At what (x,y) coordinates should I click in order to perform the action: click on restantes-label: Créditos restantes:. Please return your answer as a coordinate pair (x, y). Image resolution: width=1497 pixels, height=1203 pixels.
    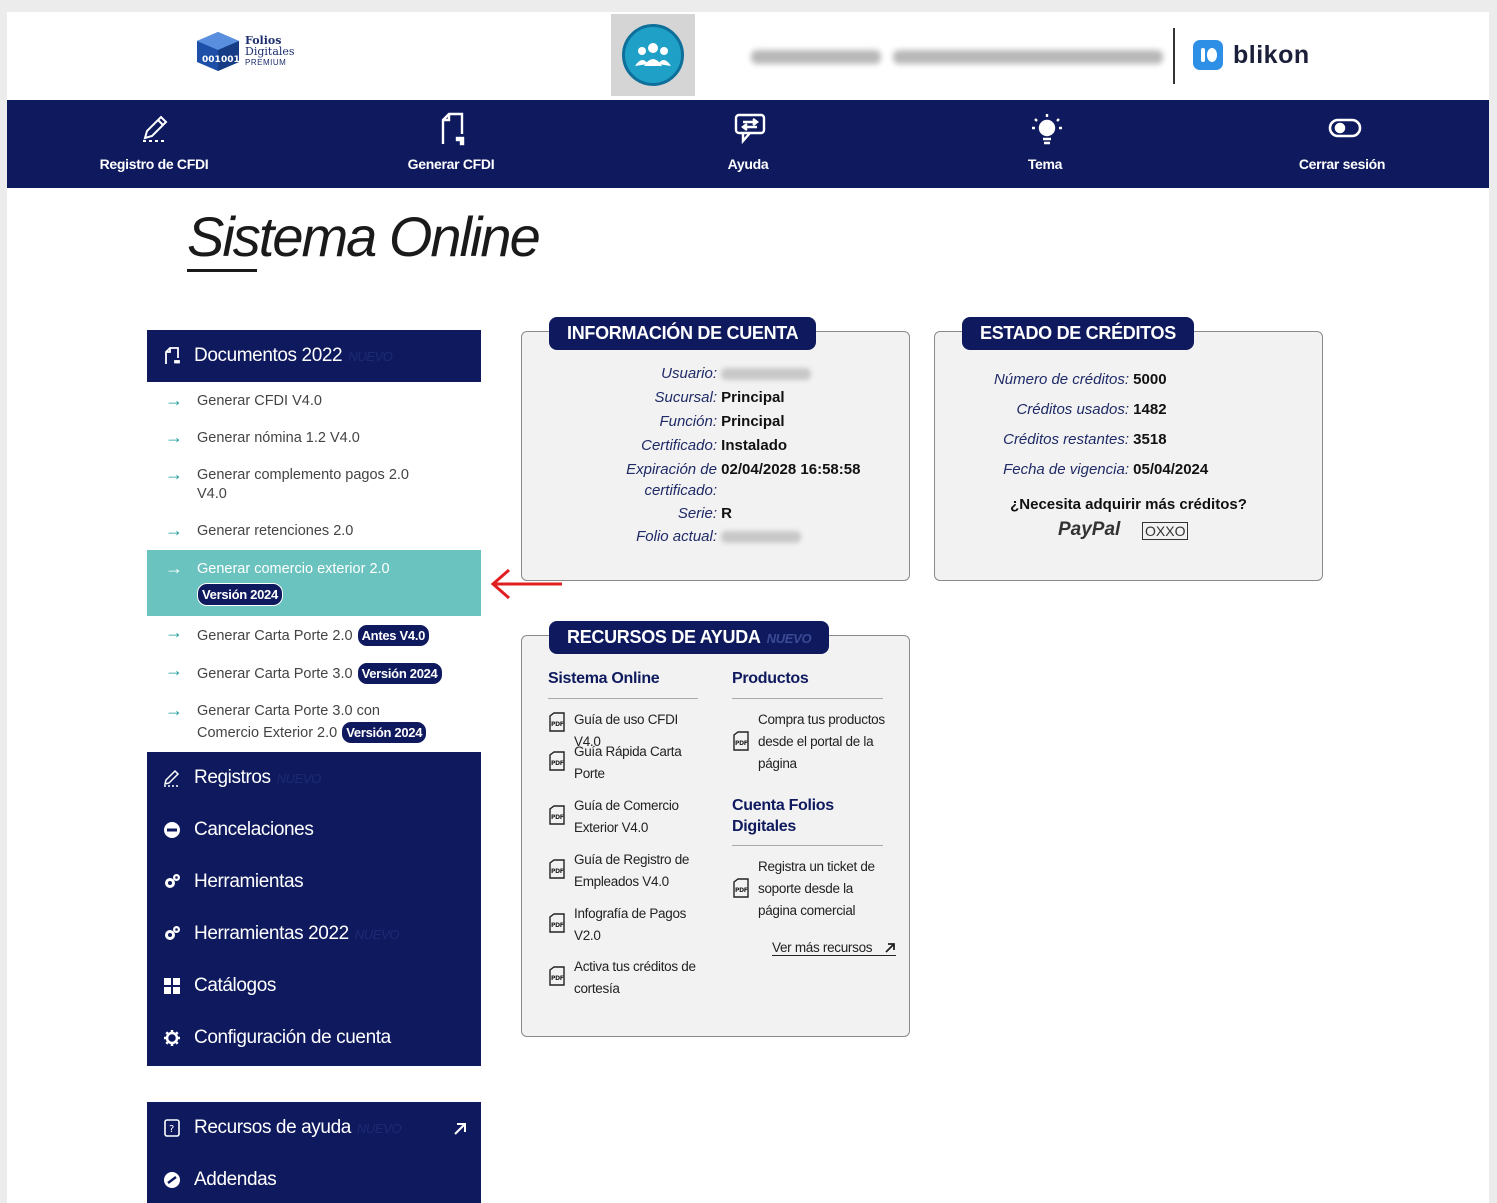
    Looking at the image, I should click on (1066, 439).